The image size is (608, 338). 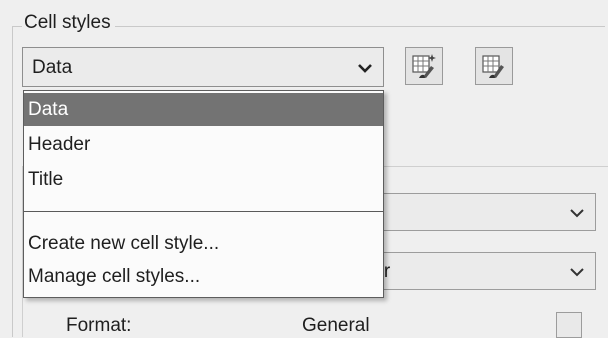 I want to click on format-label: Format:, so click(x=99, y=325).